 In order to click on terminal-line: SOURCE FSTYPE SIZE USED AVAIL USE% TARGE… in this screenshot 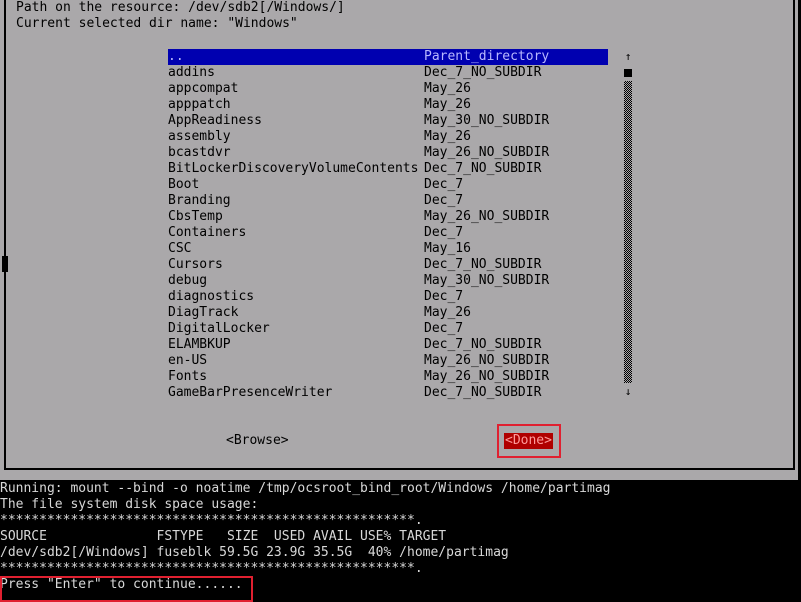, I will do `click(223, 536)`.